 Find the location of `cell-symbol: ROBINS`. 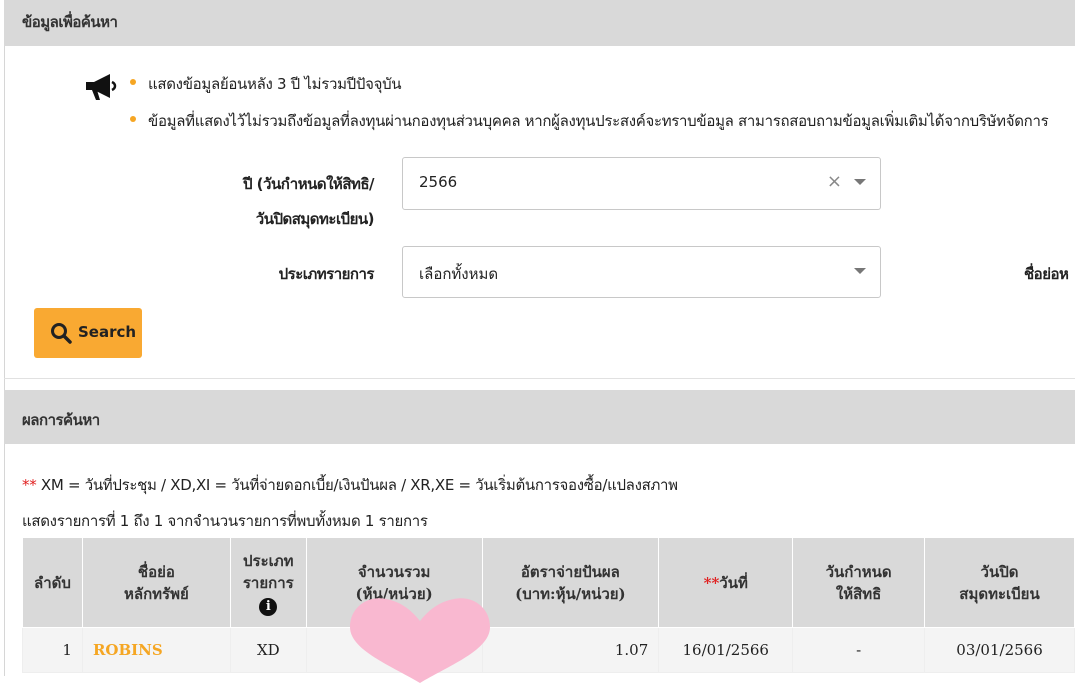

cell-symbol: ROBINS is located at coordinates (156, 650).